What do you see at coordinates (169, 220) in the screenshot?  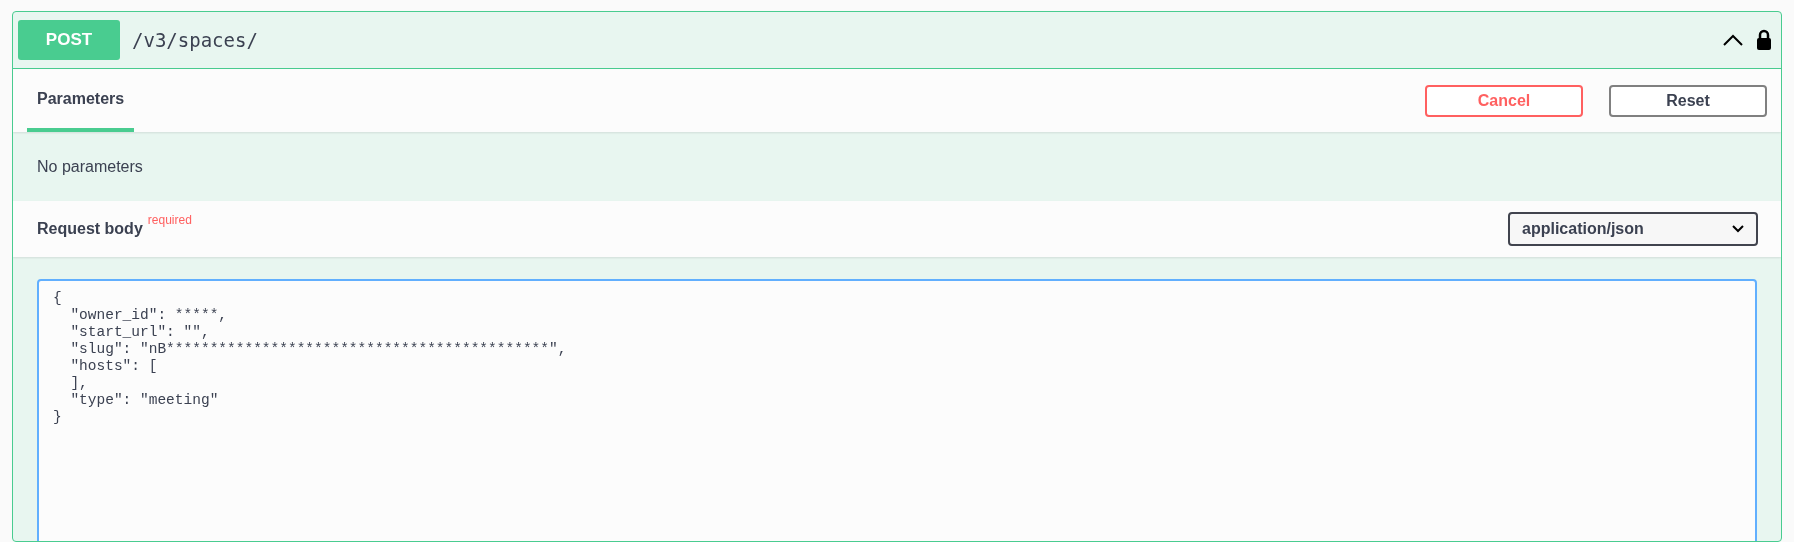 I see `required-label: required` at bounding box center [169, 220].